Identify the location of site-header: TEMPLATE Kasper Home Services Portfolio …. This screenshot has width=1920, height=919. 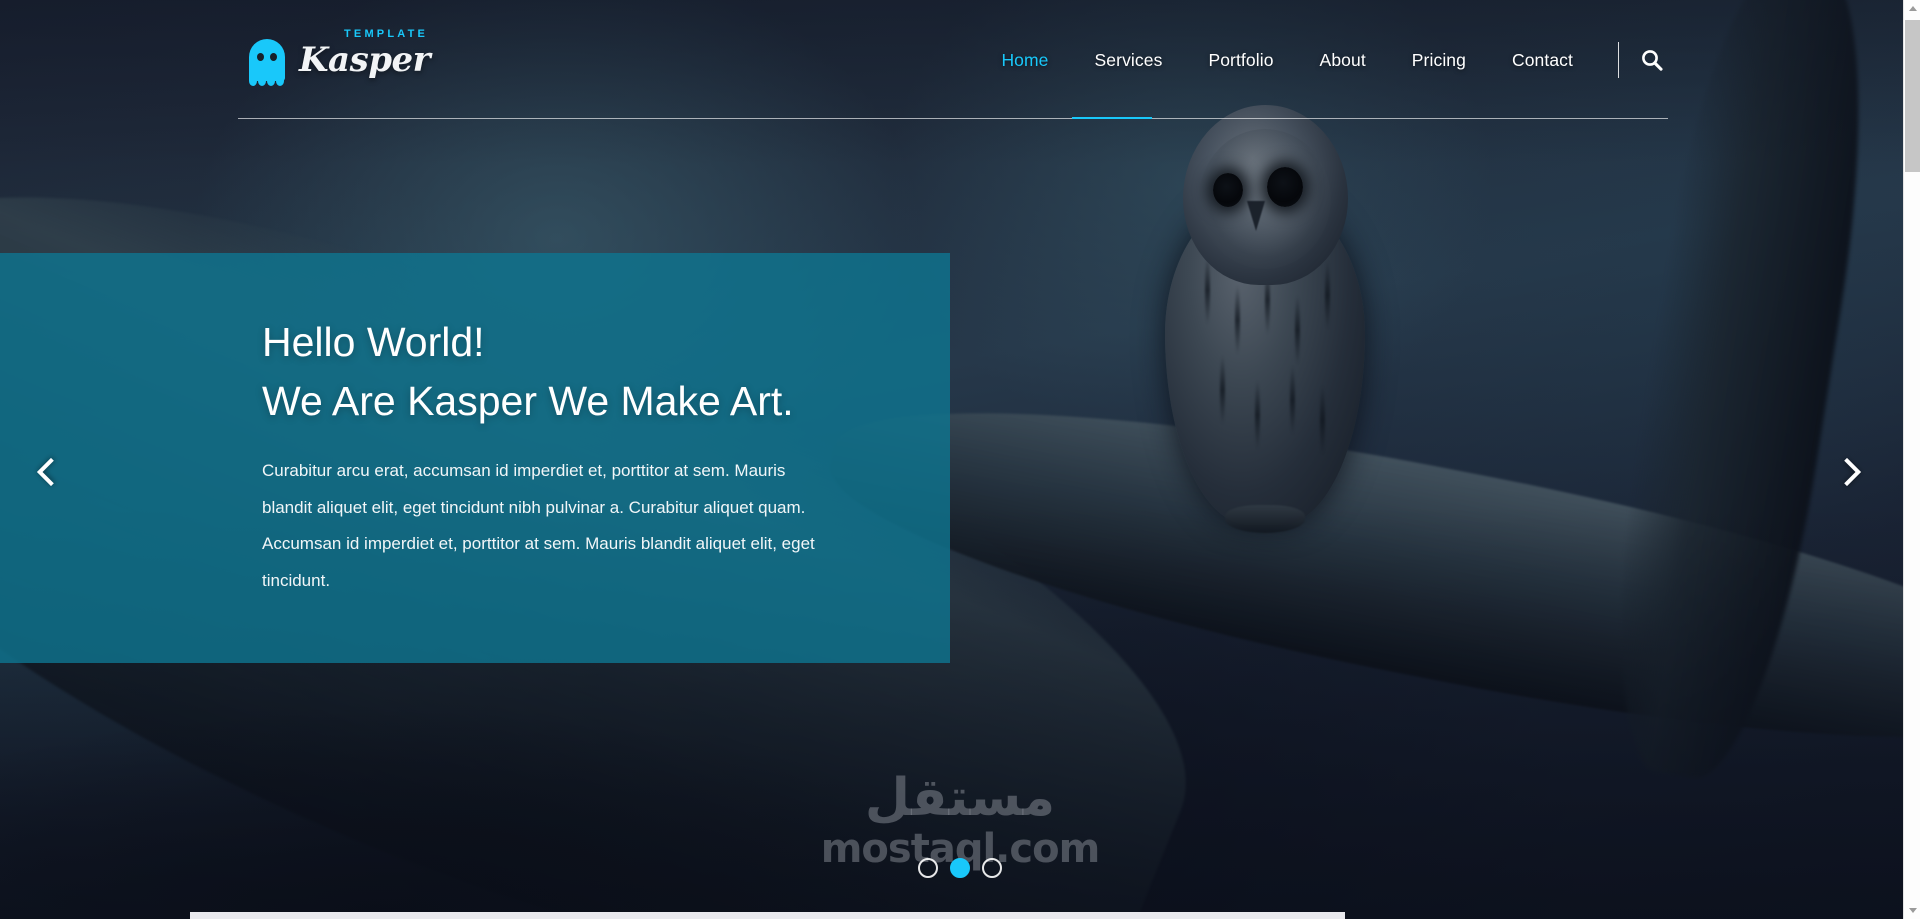
(960, 60).